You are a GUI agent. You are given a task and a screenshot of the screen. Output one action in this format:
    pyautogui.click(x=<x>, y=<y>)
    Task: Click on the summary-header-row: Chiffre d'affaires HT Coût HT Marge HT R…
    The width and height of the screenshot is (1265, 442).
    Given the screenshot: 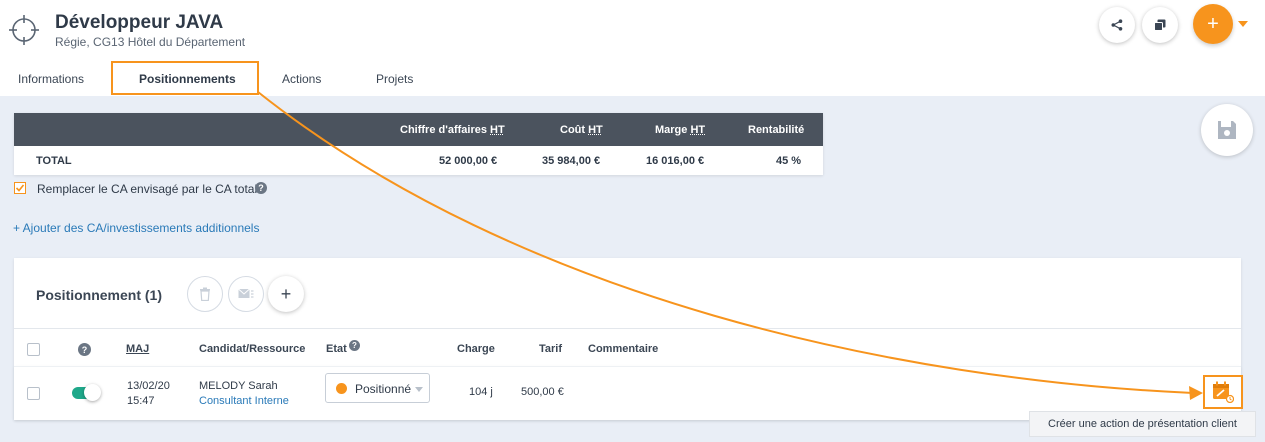 What is the action you would take?
    pyautogui.click(x=418, y=129)
    